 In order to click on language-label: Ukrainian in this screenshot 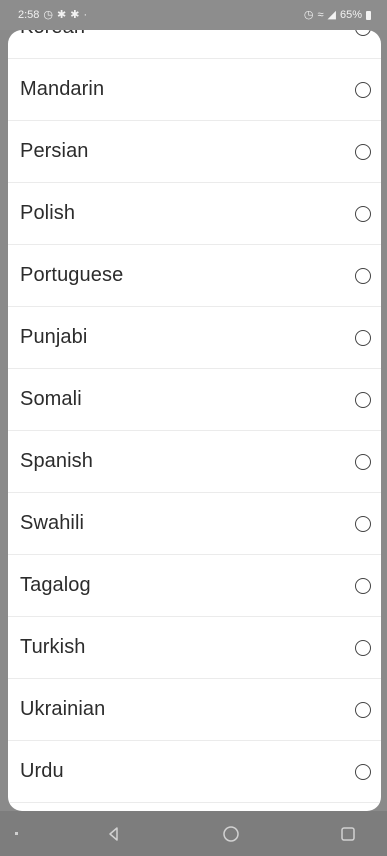, I will do `click(63, 709)`.